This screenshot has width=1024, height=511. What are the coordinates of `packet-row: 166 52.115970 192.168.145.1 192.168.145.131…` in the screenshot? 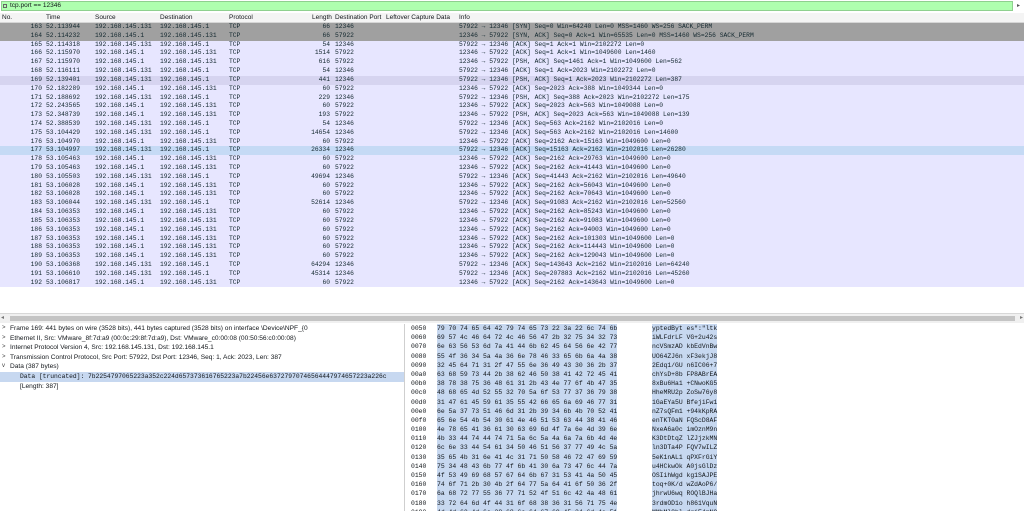 It's located at (512, 54).